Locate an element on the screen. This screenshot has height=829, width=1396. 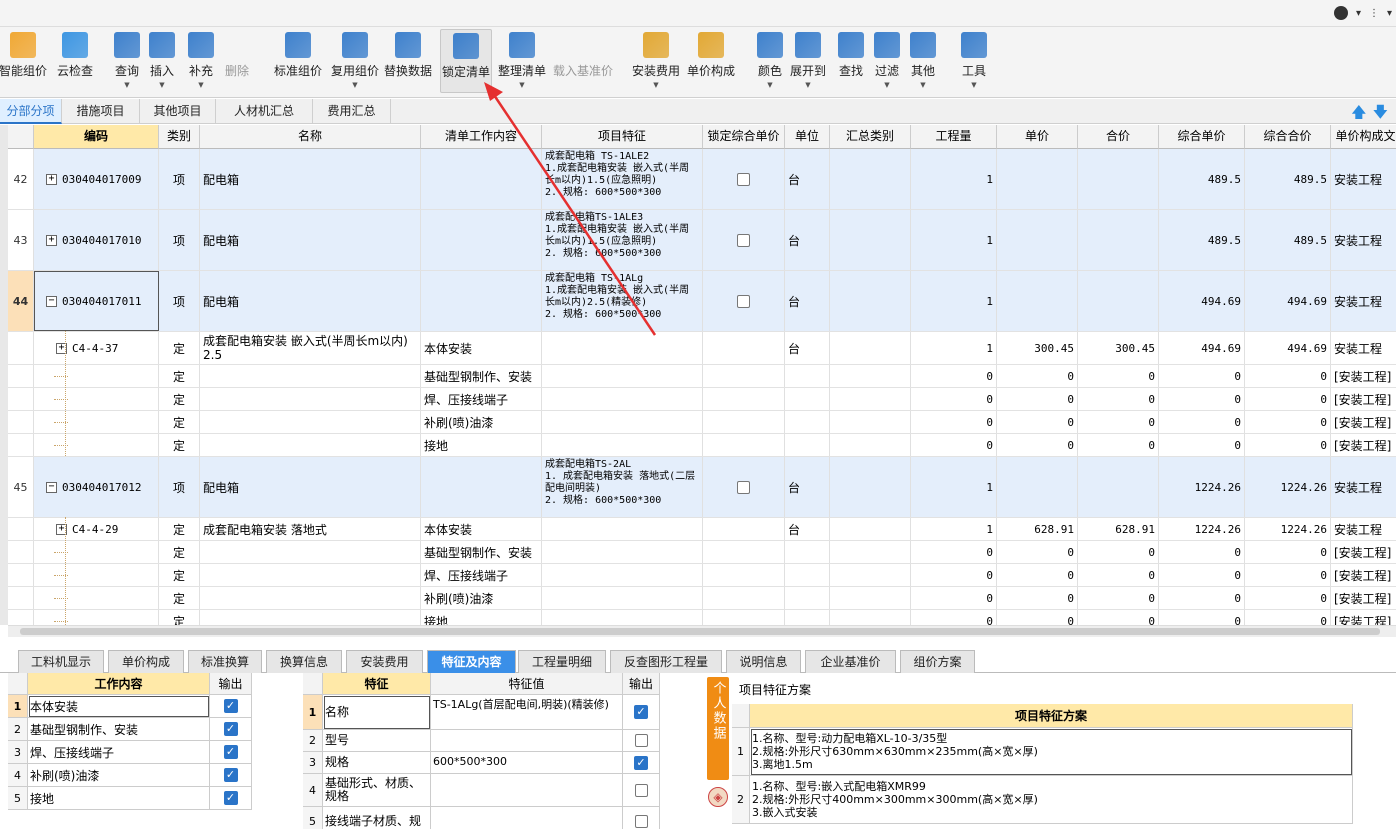
column-header: 锁定综合单价 is located at coordinates (744, 137).